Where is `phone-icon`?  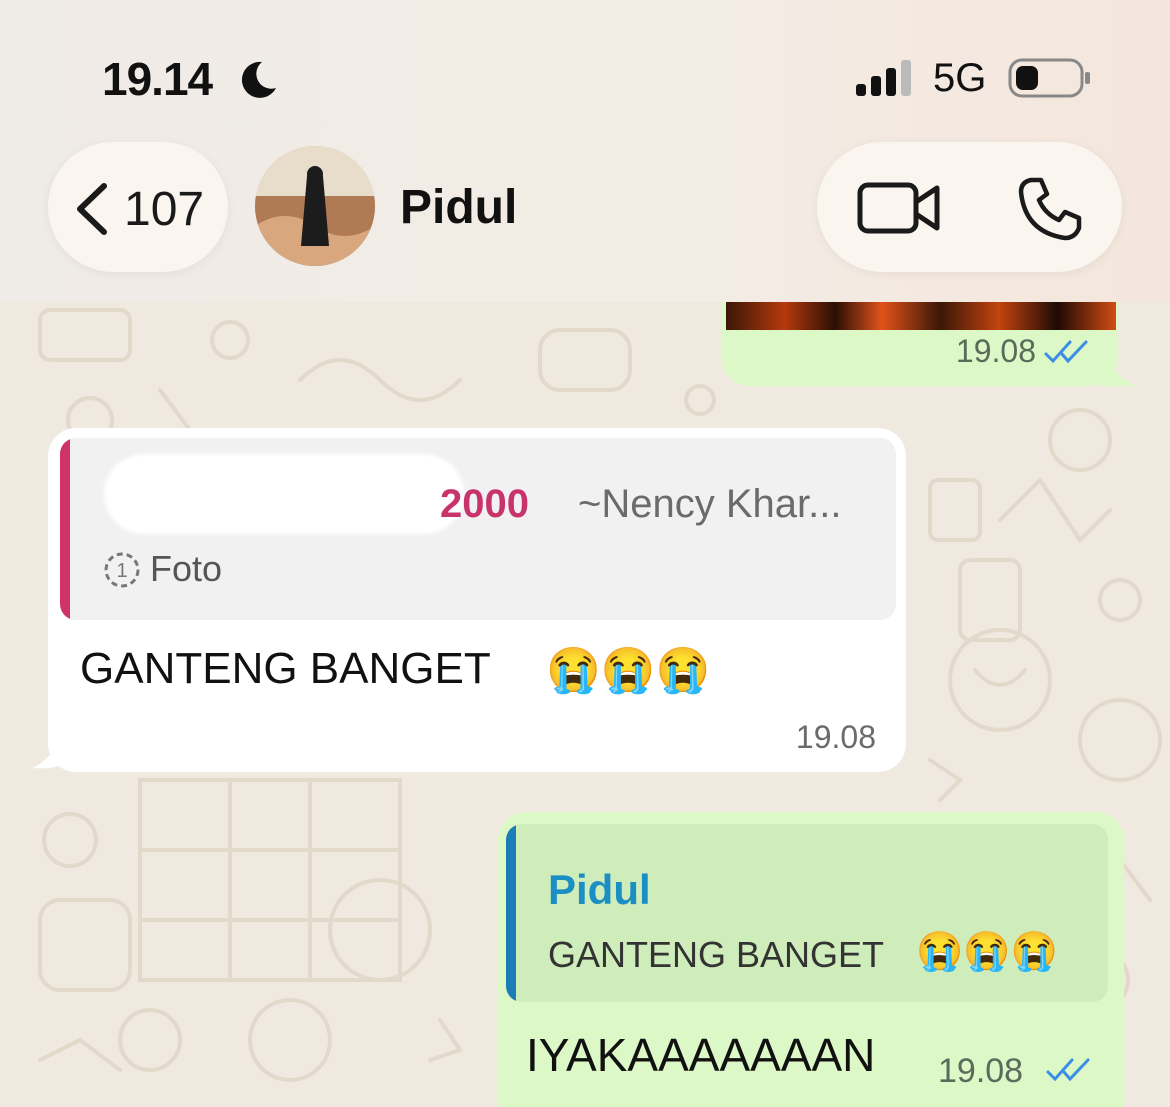 phone-icon is located at coordinates (1050, 209).